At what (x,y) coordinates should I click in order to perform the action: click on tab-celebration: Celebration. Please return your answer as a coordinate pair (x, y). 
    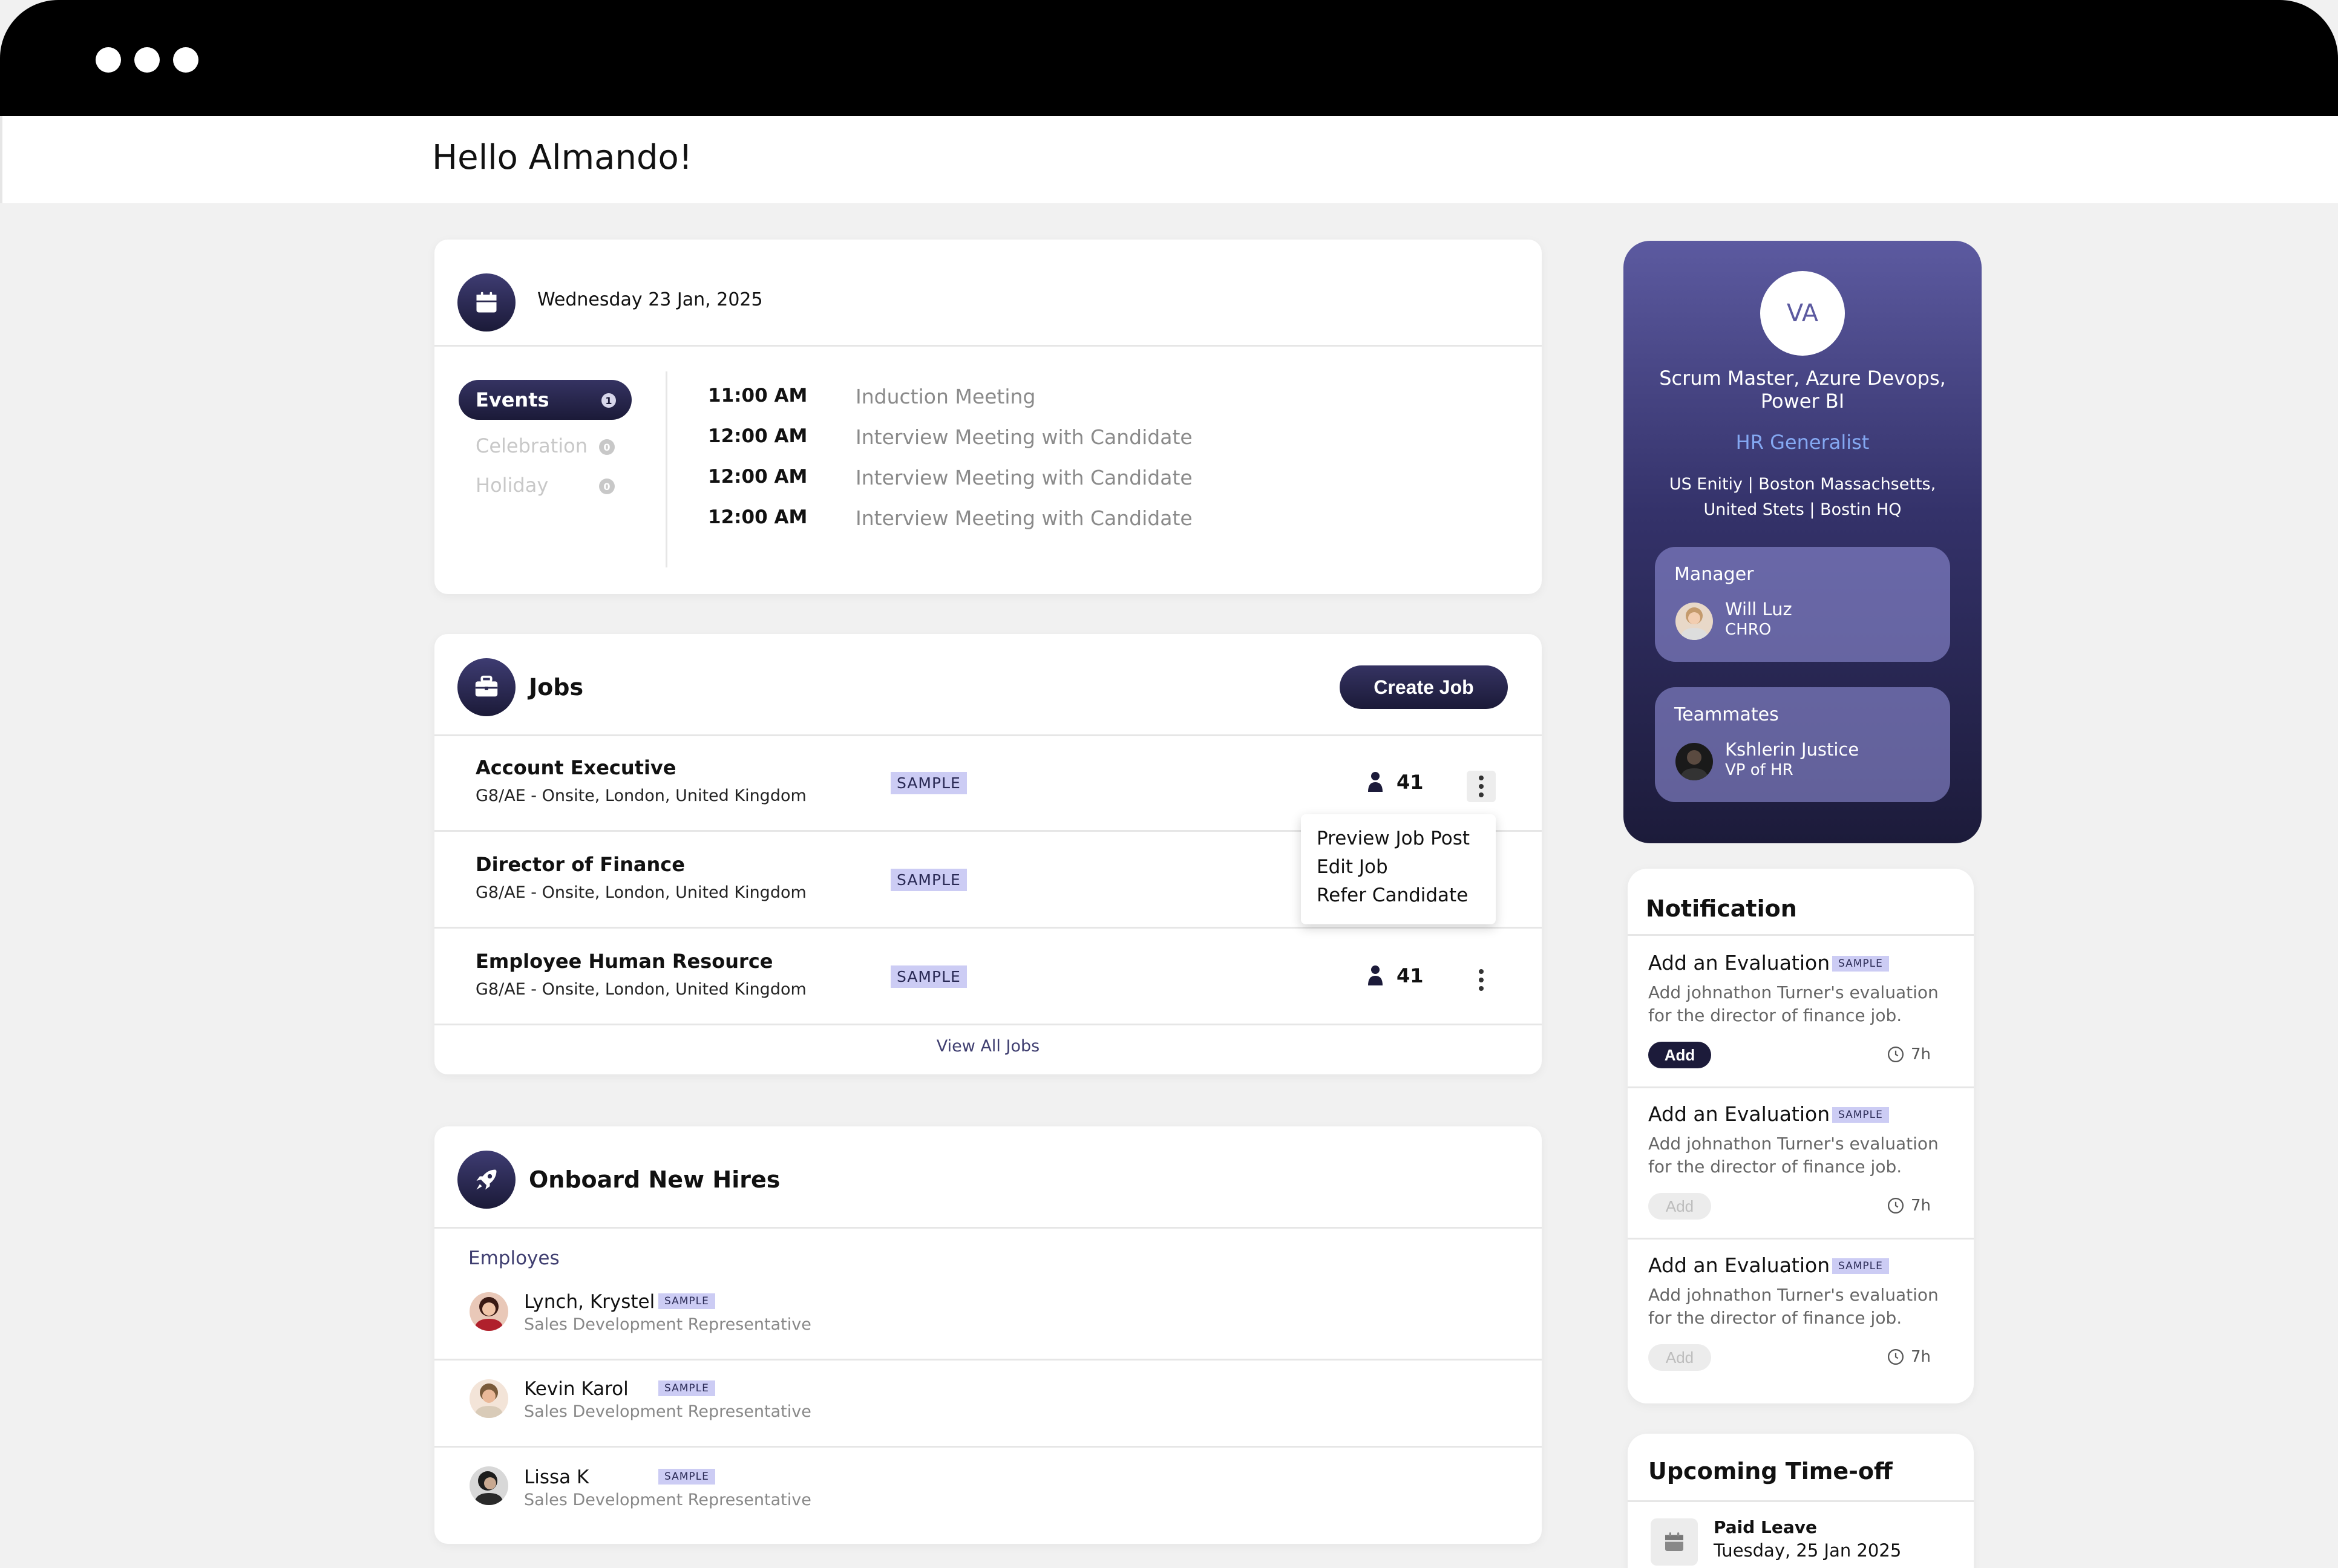
    Looking at the image, I should click on (532, 445).